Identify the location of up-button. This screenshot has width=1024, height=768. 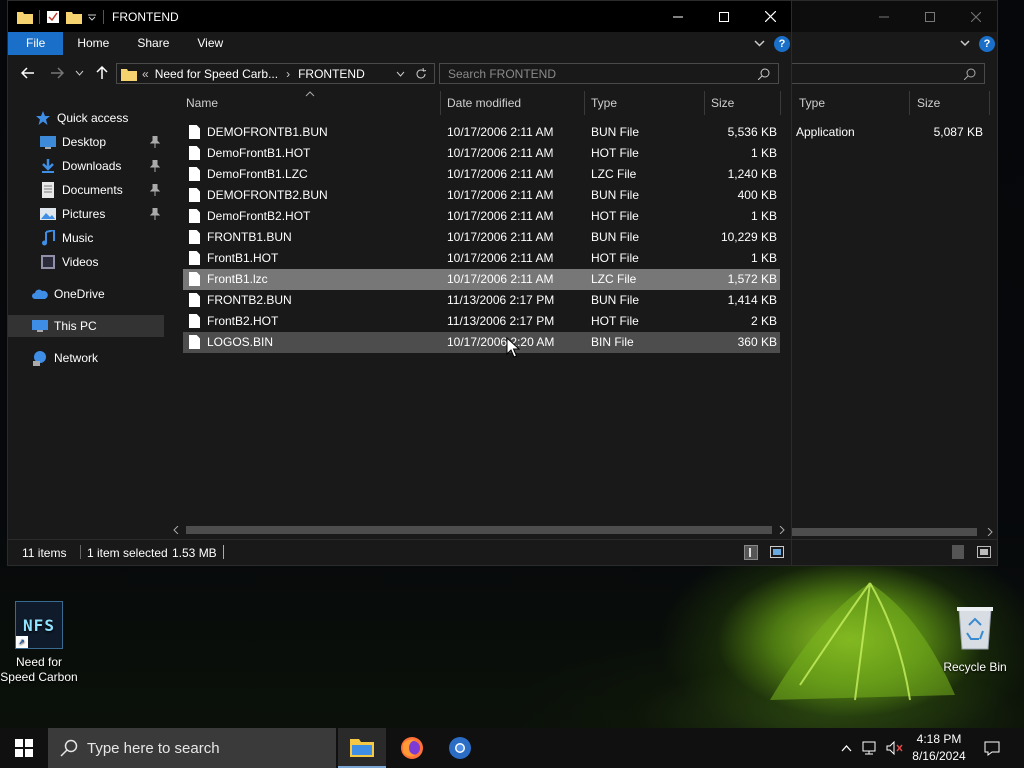
(102, 73).